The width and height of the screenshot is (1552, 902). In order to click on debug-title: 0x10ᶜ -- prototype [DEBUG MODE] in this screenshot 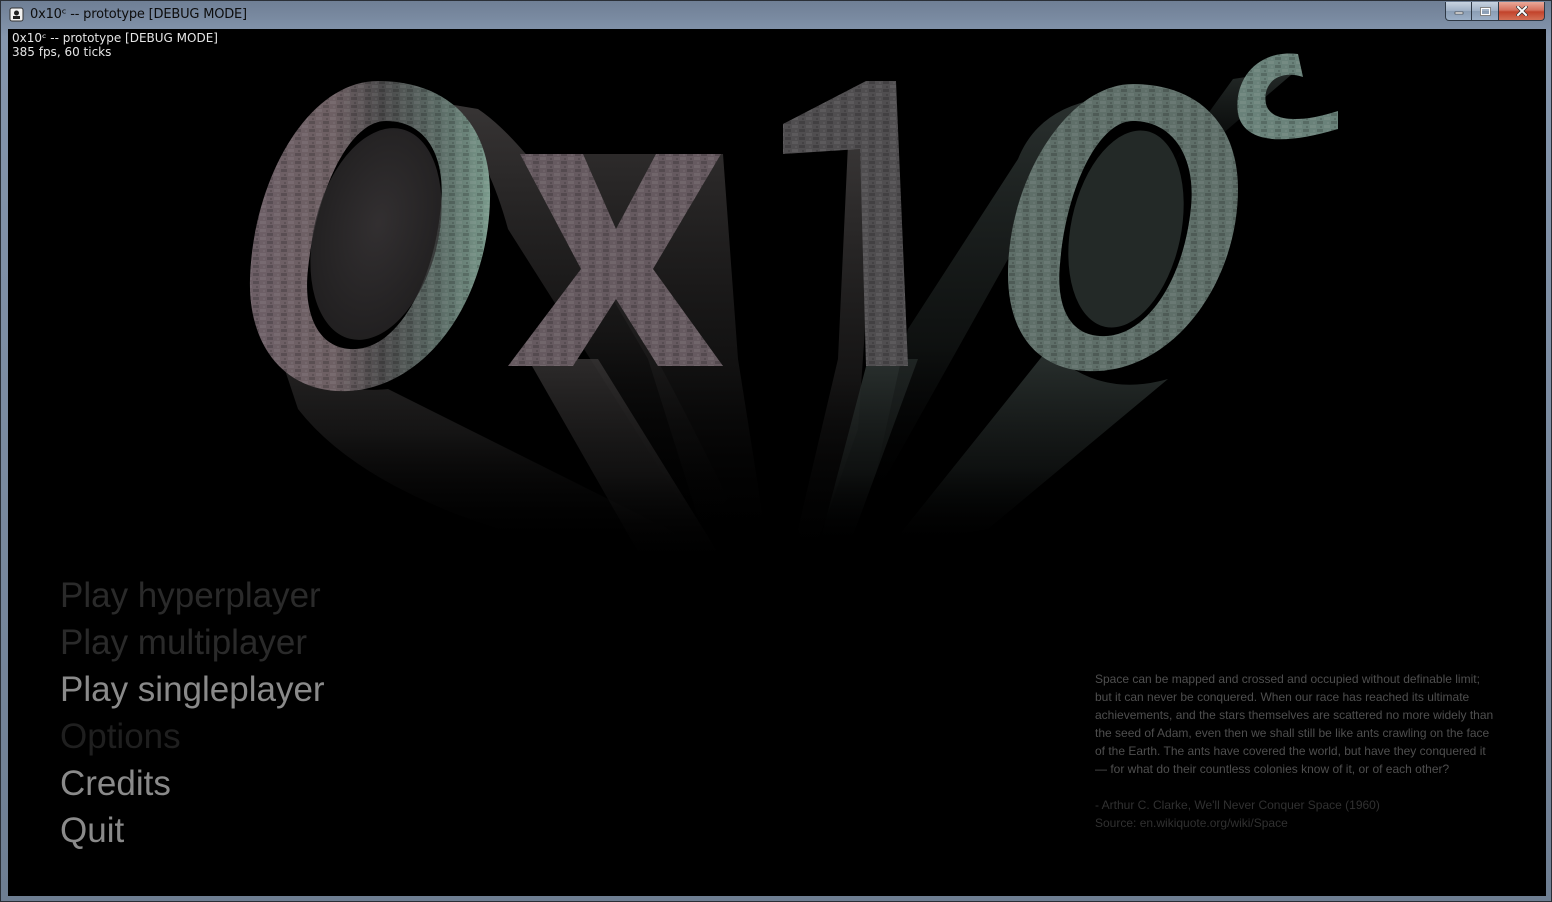, I will do `click(115, 38)`.